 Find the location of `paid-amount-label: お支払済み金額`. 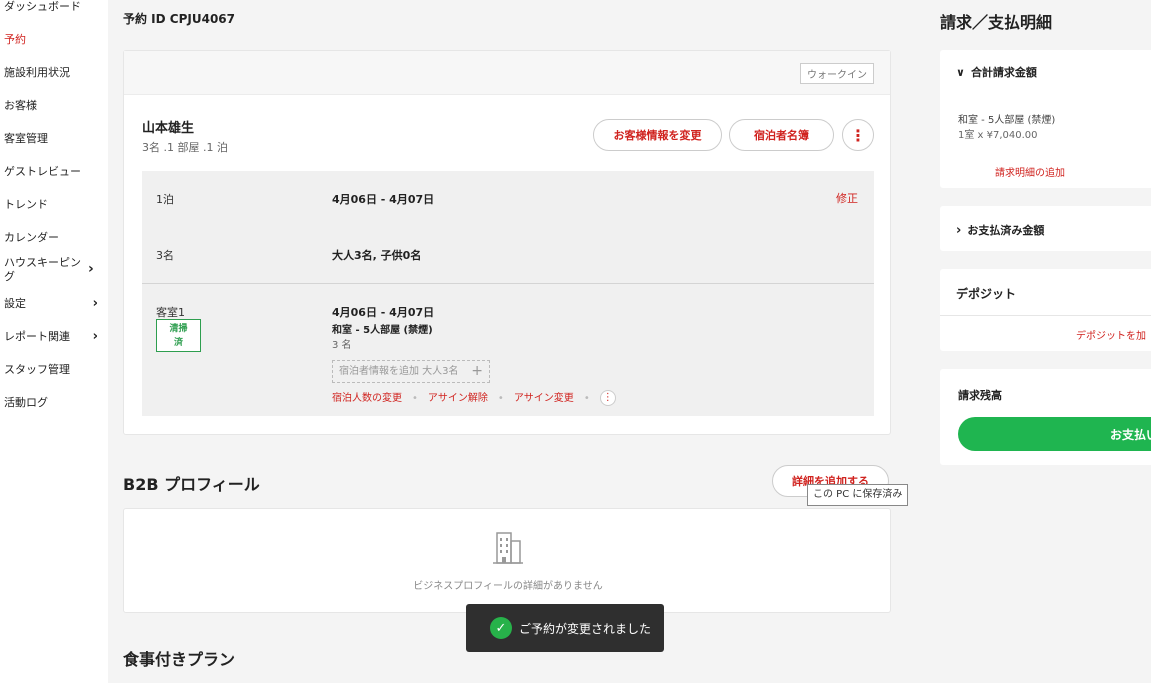

paid-amount-label: お支払済み金額 is located at coordinates (1006, 230).